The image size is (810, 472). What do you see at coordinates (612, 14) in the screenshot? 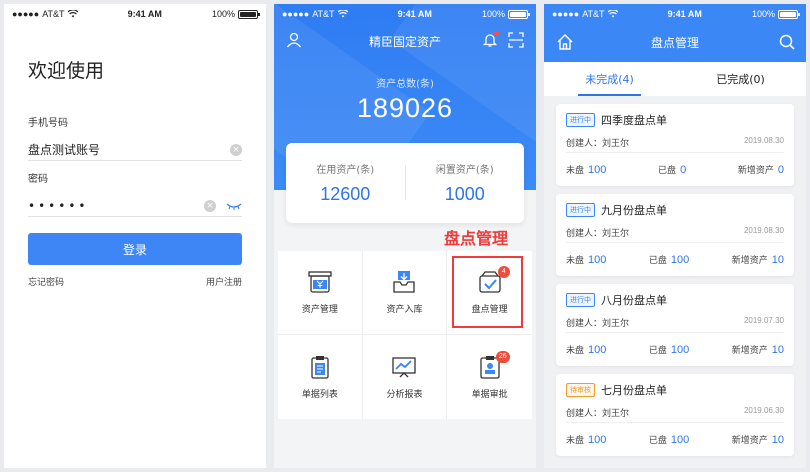
I see `wifi-icon` at bounding box center [612, 14].